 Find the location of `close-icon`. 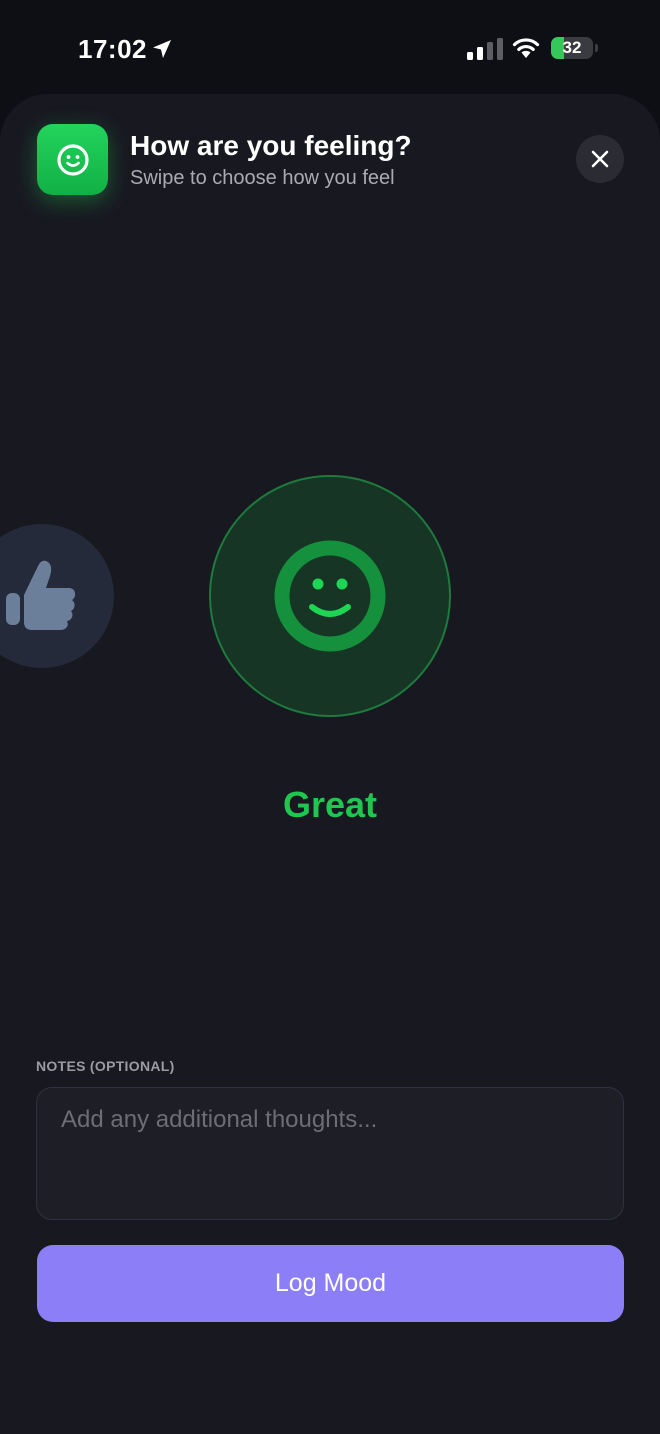

close-icon is located at coordinates (600, 159).